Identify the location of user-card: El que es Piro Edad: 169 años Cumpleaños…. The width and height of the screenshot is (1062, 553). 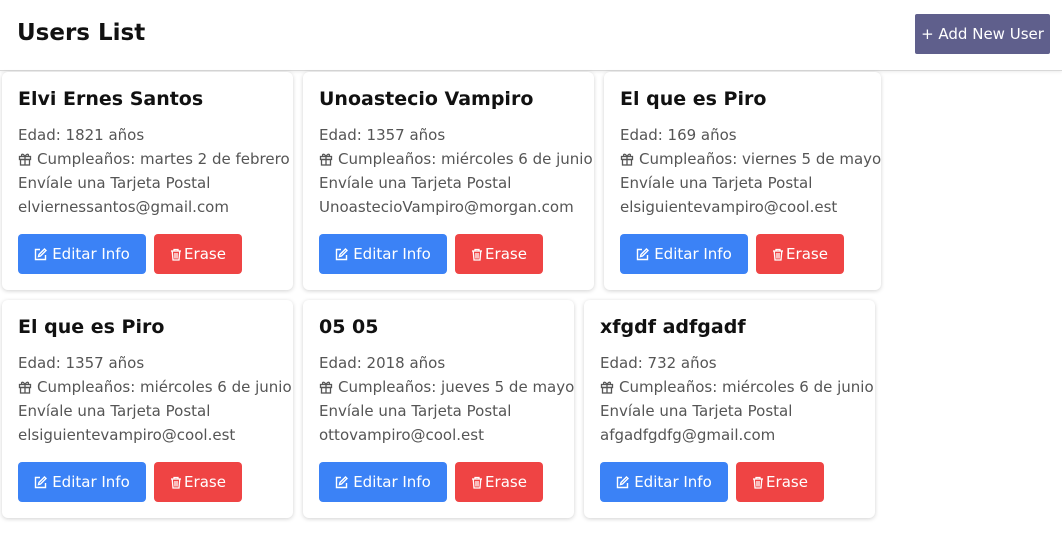
(742, 181).